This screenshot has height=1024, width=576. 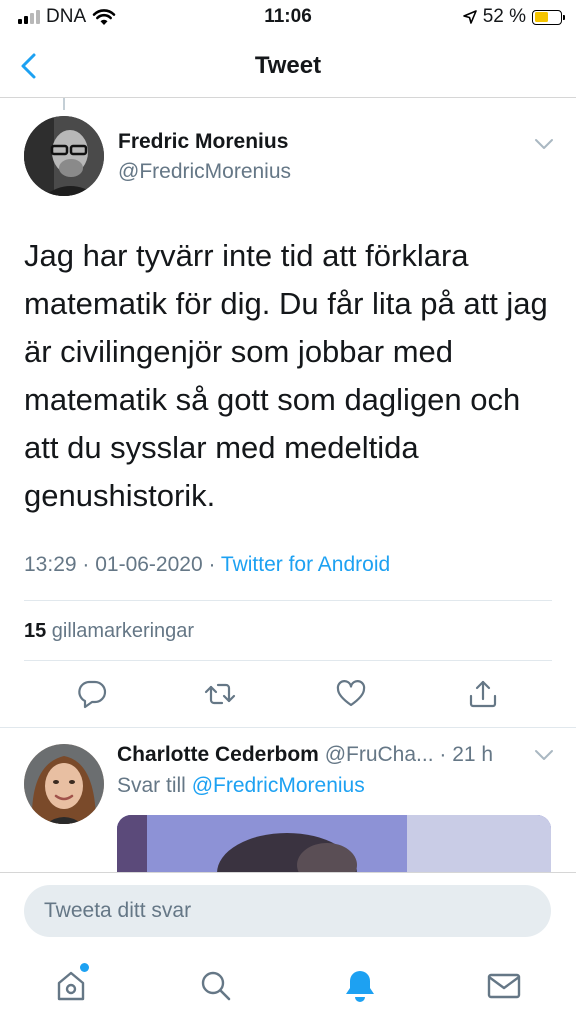 I want to click on author-avatar, so click(x=64, y=156).